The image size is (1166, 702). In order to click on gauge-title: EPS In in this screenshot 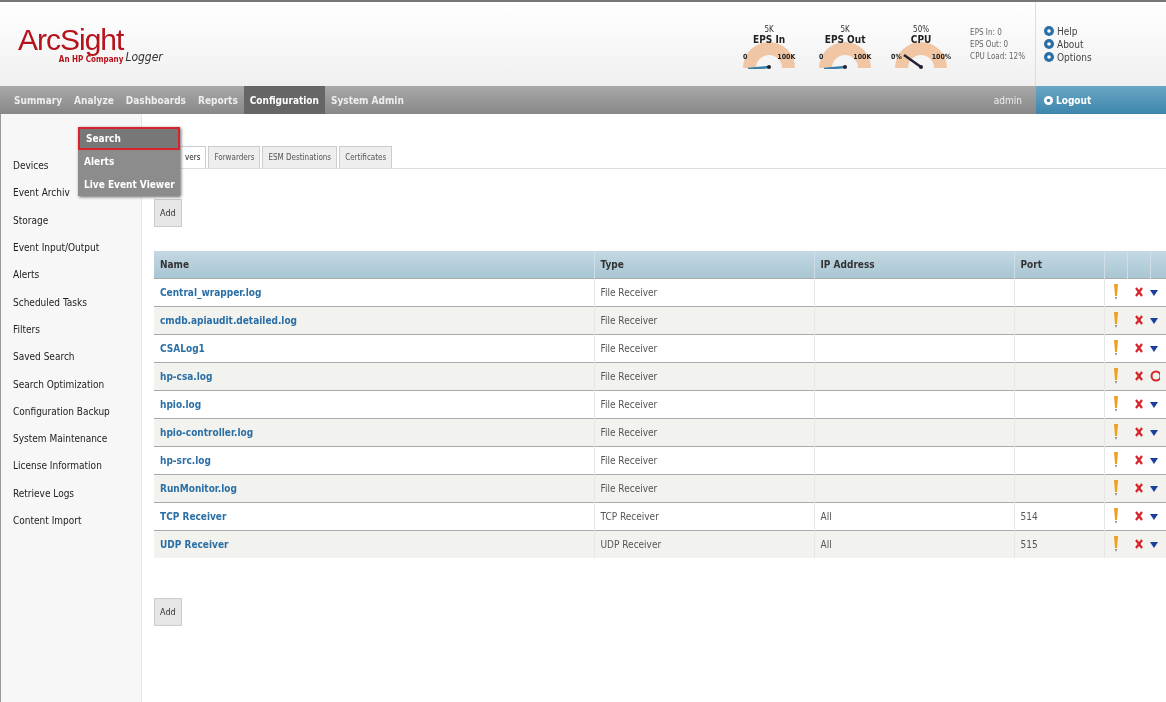, I will do `click(769, 39)`.